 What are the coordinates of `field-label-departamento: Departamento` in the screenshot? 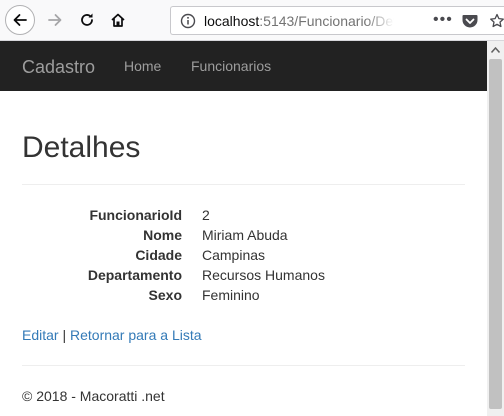 It's located at (134, 275).